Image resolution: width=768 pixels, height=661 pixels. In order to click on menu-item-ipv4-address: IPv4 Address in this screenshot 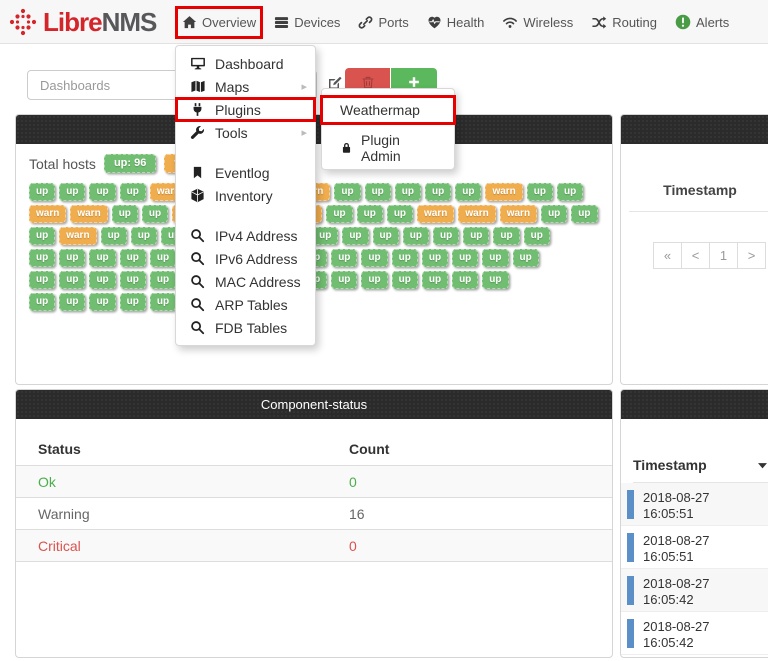, I will do `click(245, 235)`.